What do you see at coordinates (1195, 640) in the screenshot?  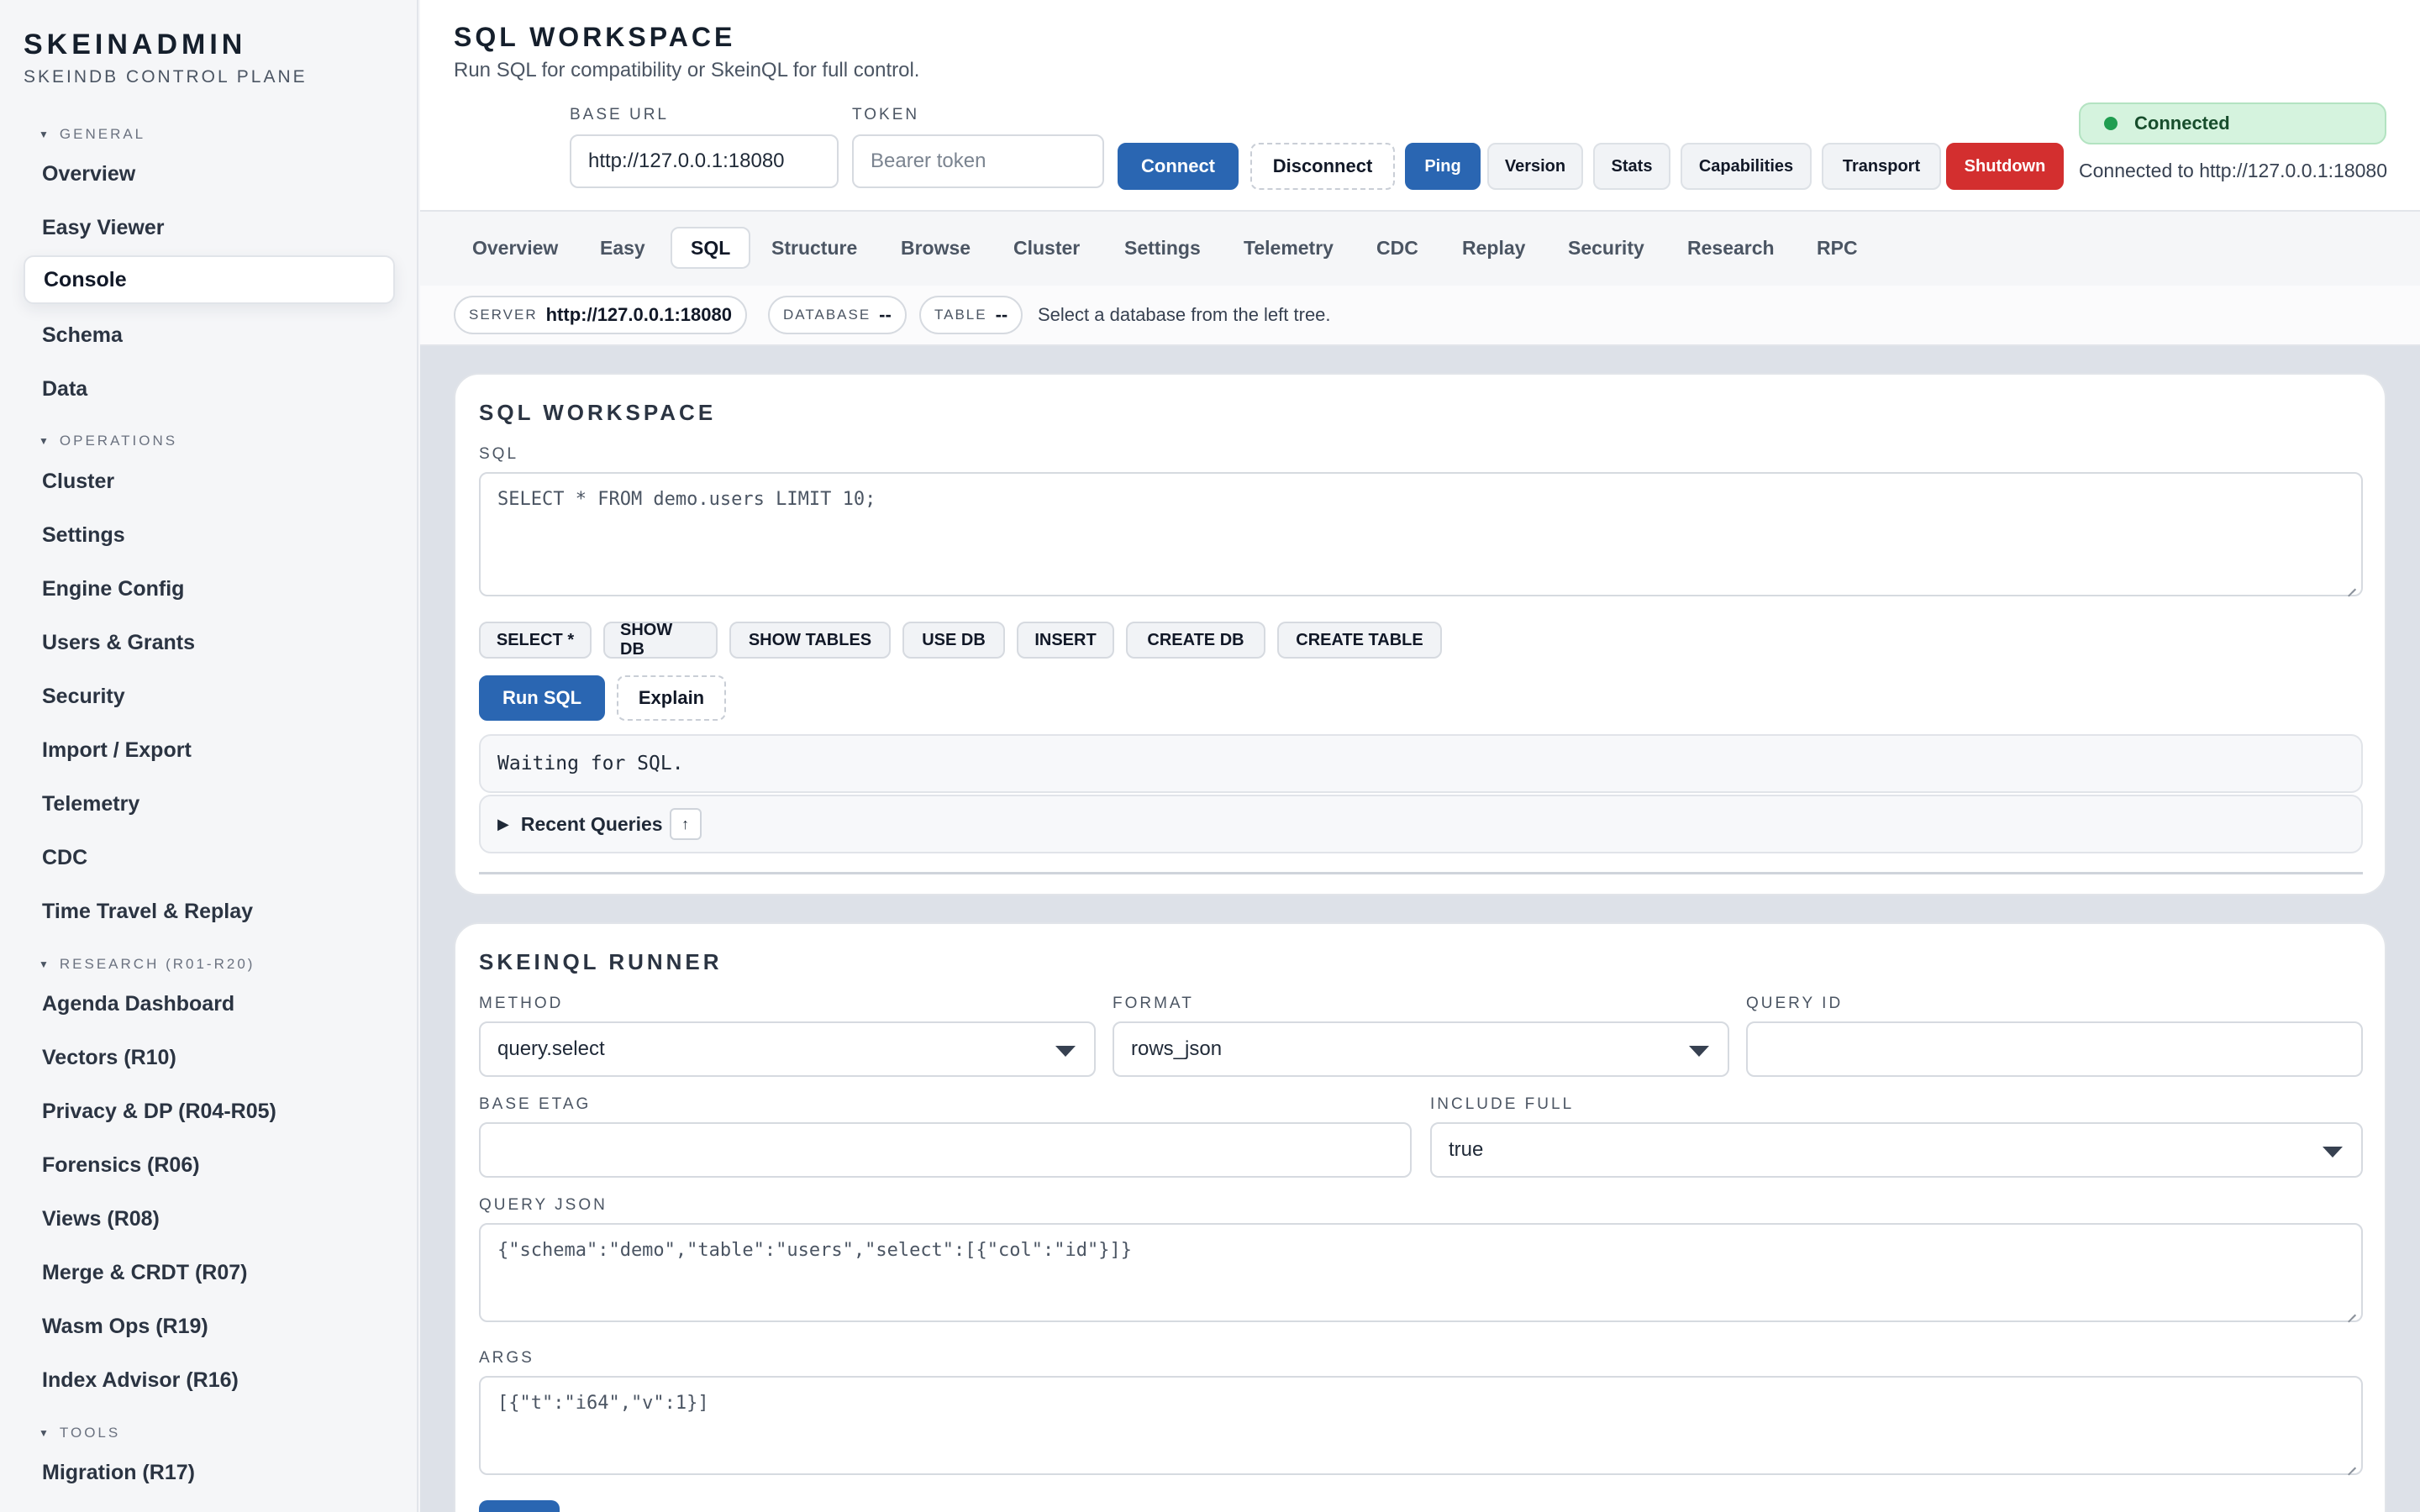 I see `snippet-create-db-button: CREATE DB` at bounding box center [1195, 640].